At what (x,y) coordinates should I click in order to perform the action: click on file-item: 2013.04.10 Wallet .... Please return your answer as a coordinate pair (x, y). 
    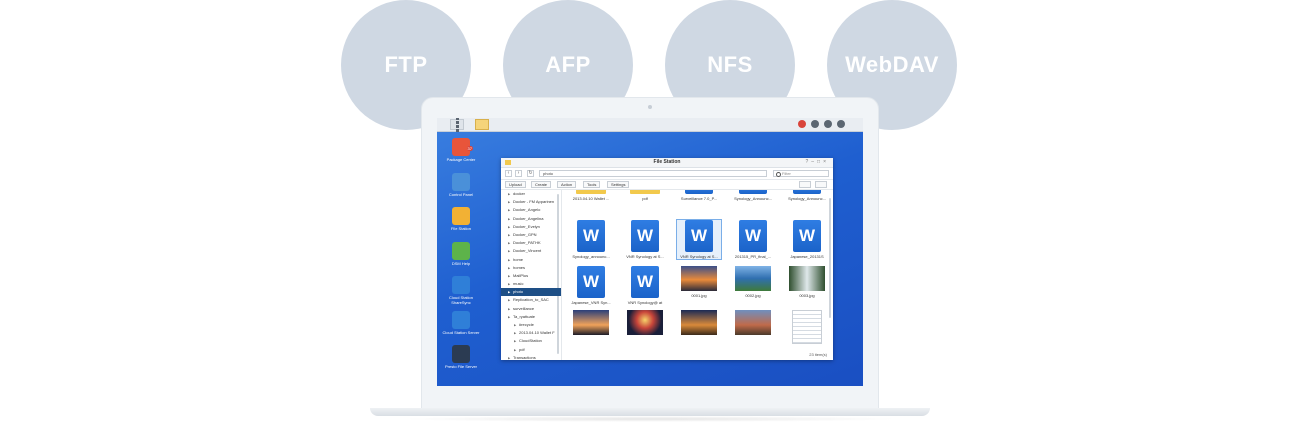
    Looking at the image, I should click on (591, 195).